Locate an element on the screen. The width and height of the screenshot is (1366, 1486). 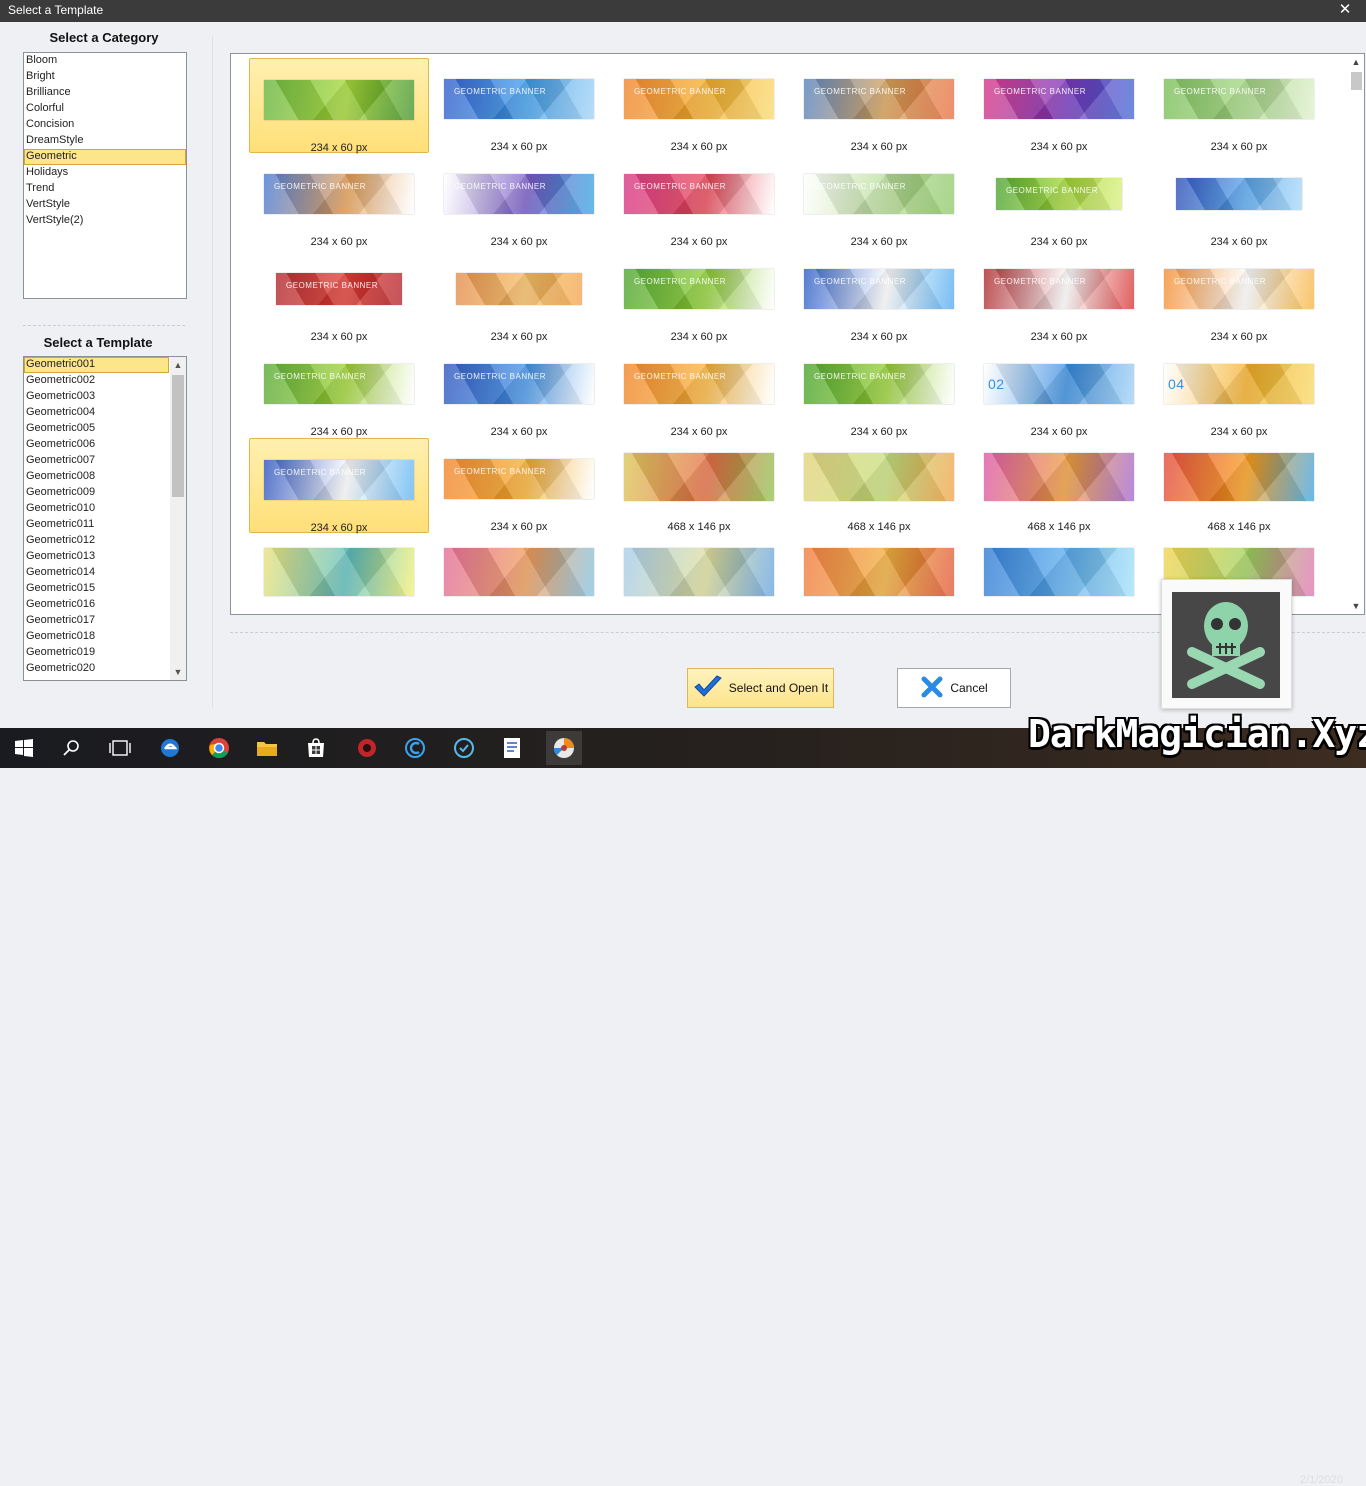
template-item: Geometric006 is located at coordinates (96, 445).